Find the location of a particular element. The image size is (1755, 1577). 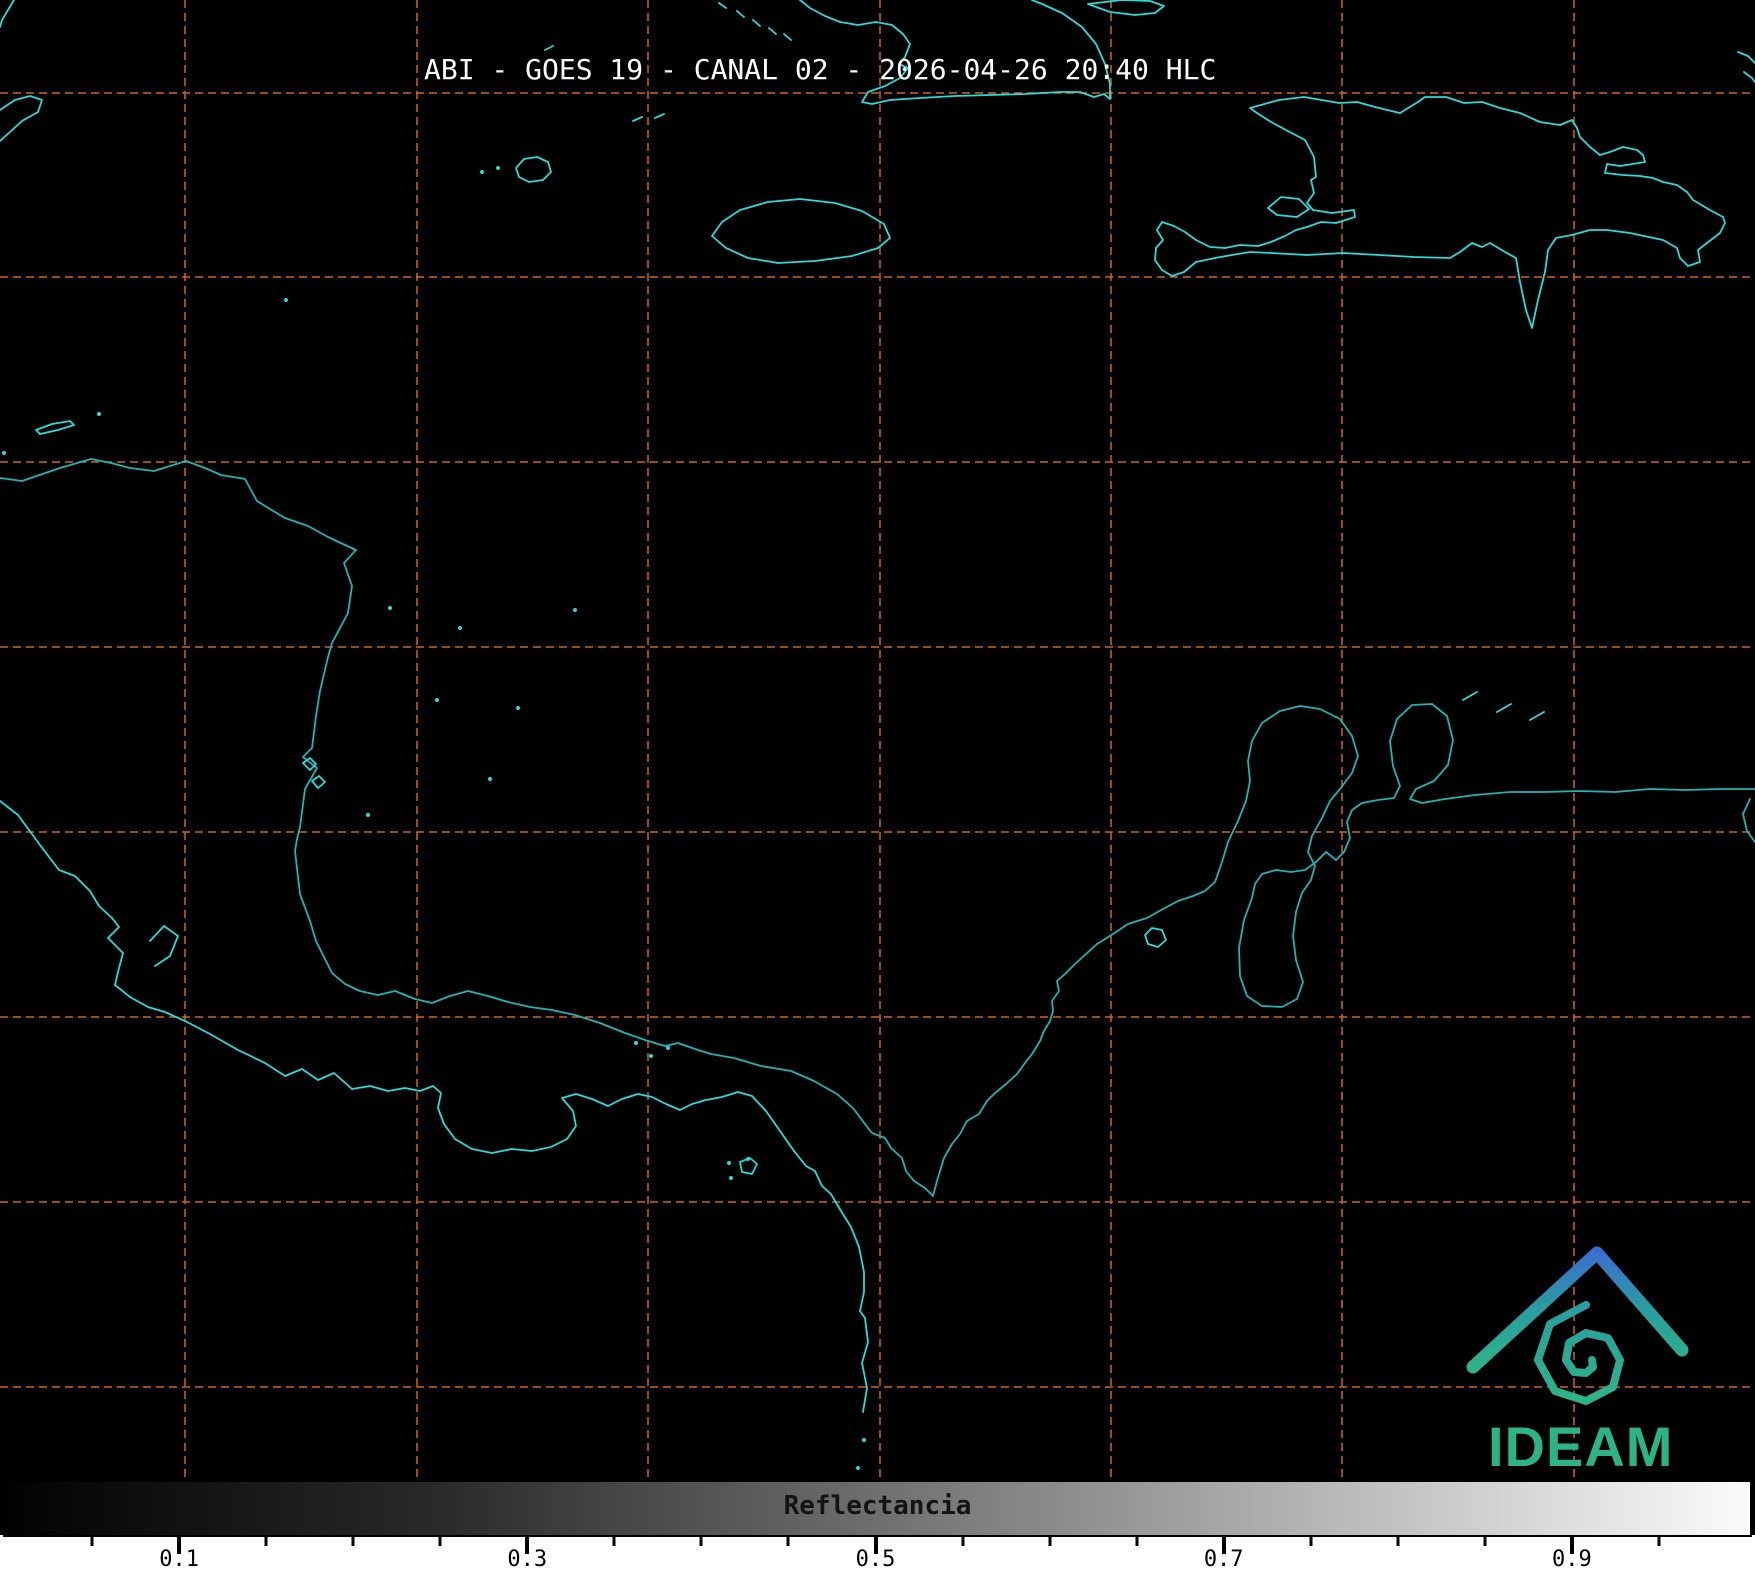

coastline-inagua is located at coordinates (1126, 8).